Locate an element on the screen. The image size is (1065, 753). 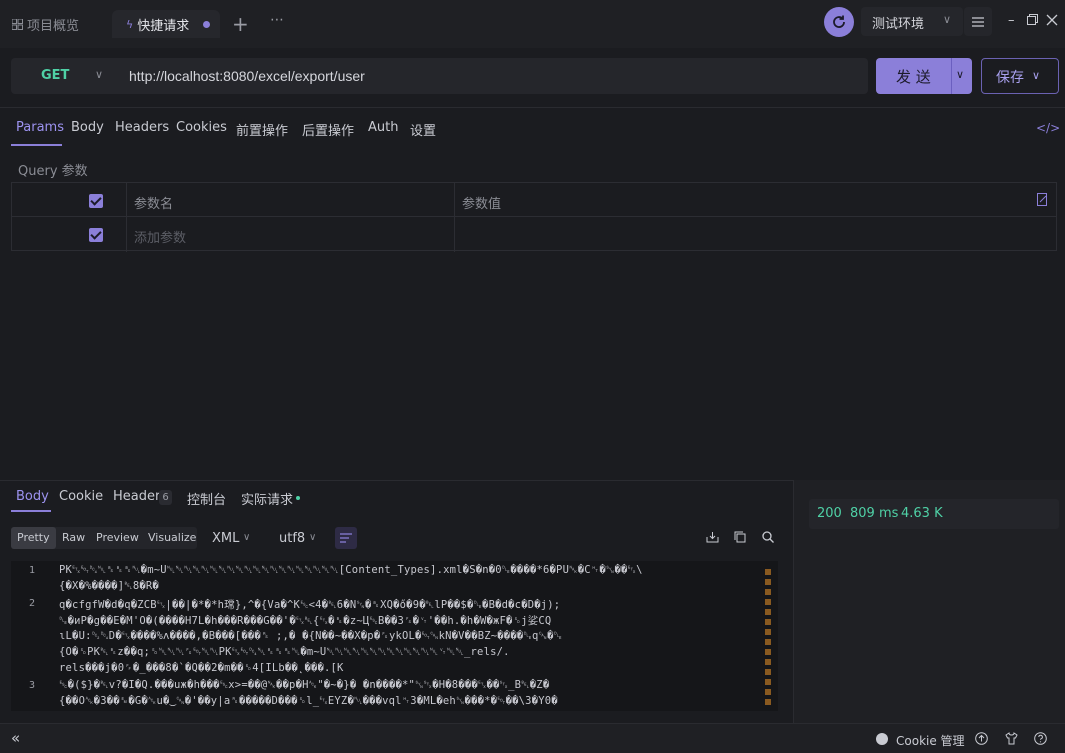
send-button: 发 送 ∨ is located at coordinates (924, 76).